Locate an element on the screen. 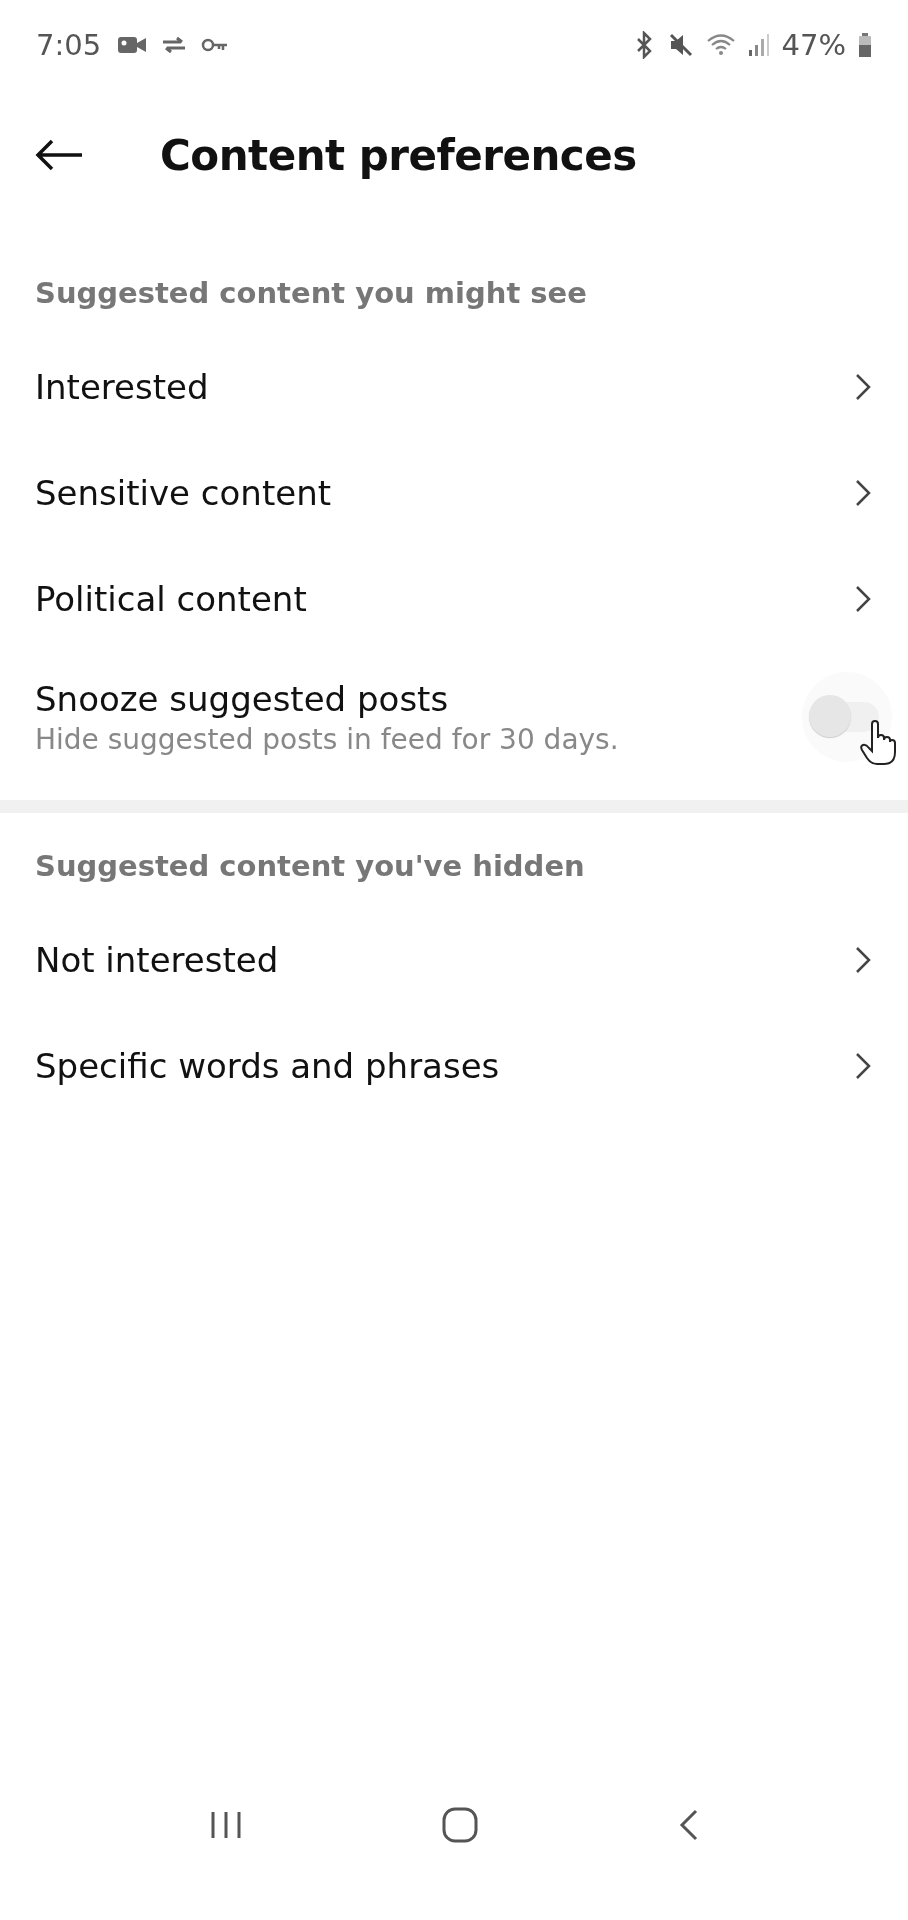  key-icon is located at coordinates (215, 45).